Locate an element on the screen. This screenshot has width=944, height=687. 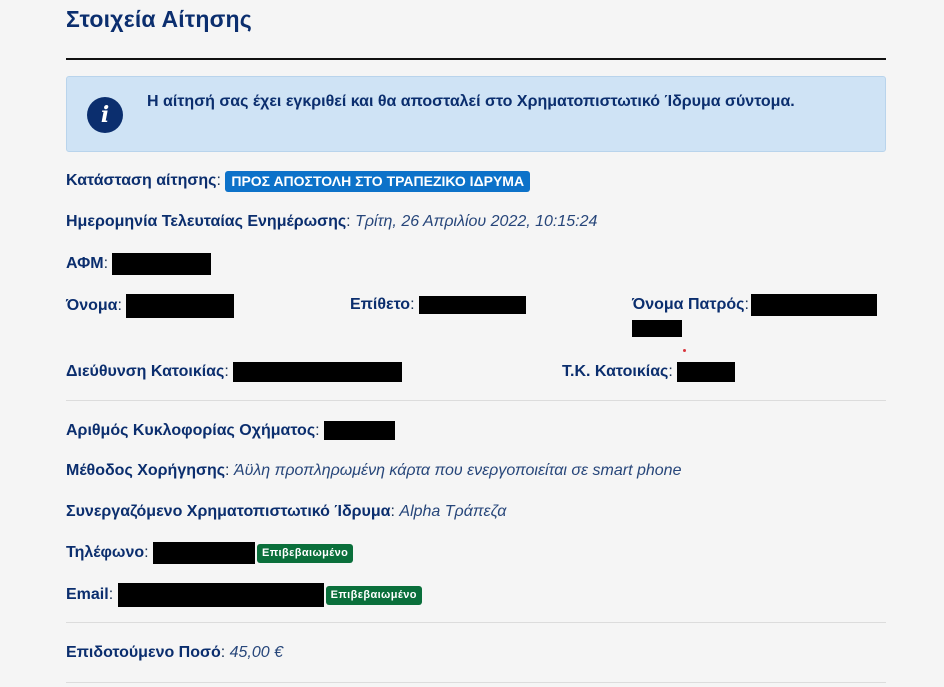
phone-verified-badge: Επιβεβαιωμένο is located at coordinates (305, 553).